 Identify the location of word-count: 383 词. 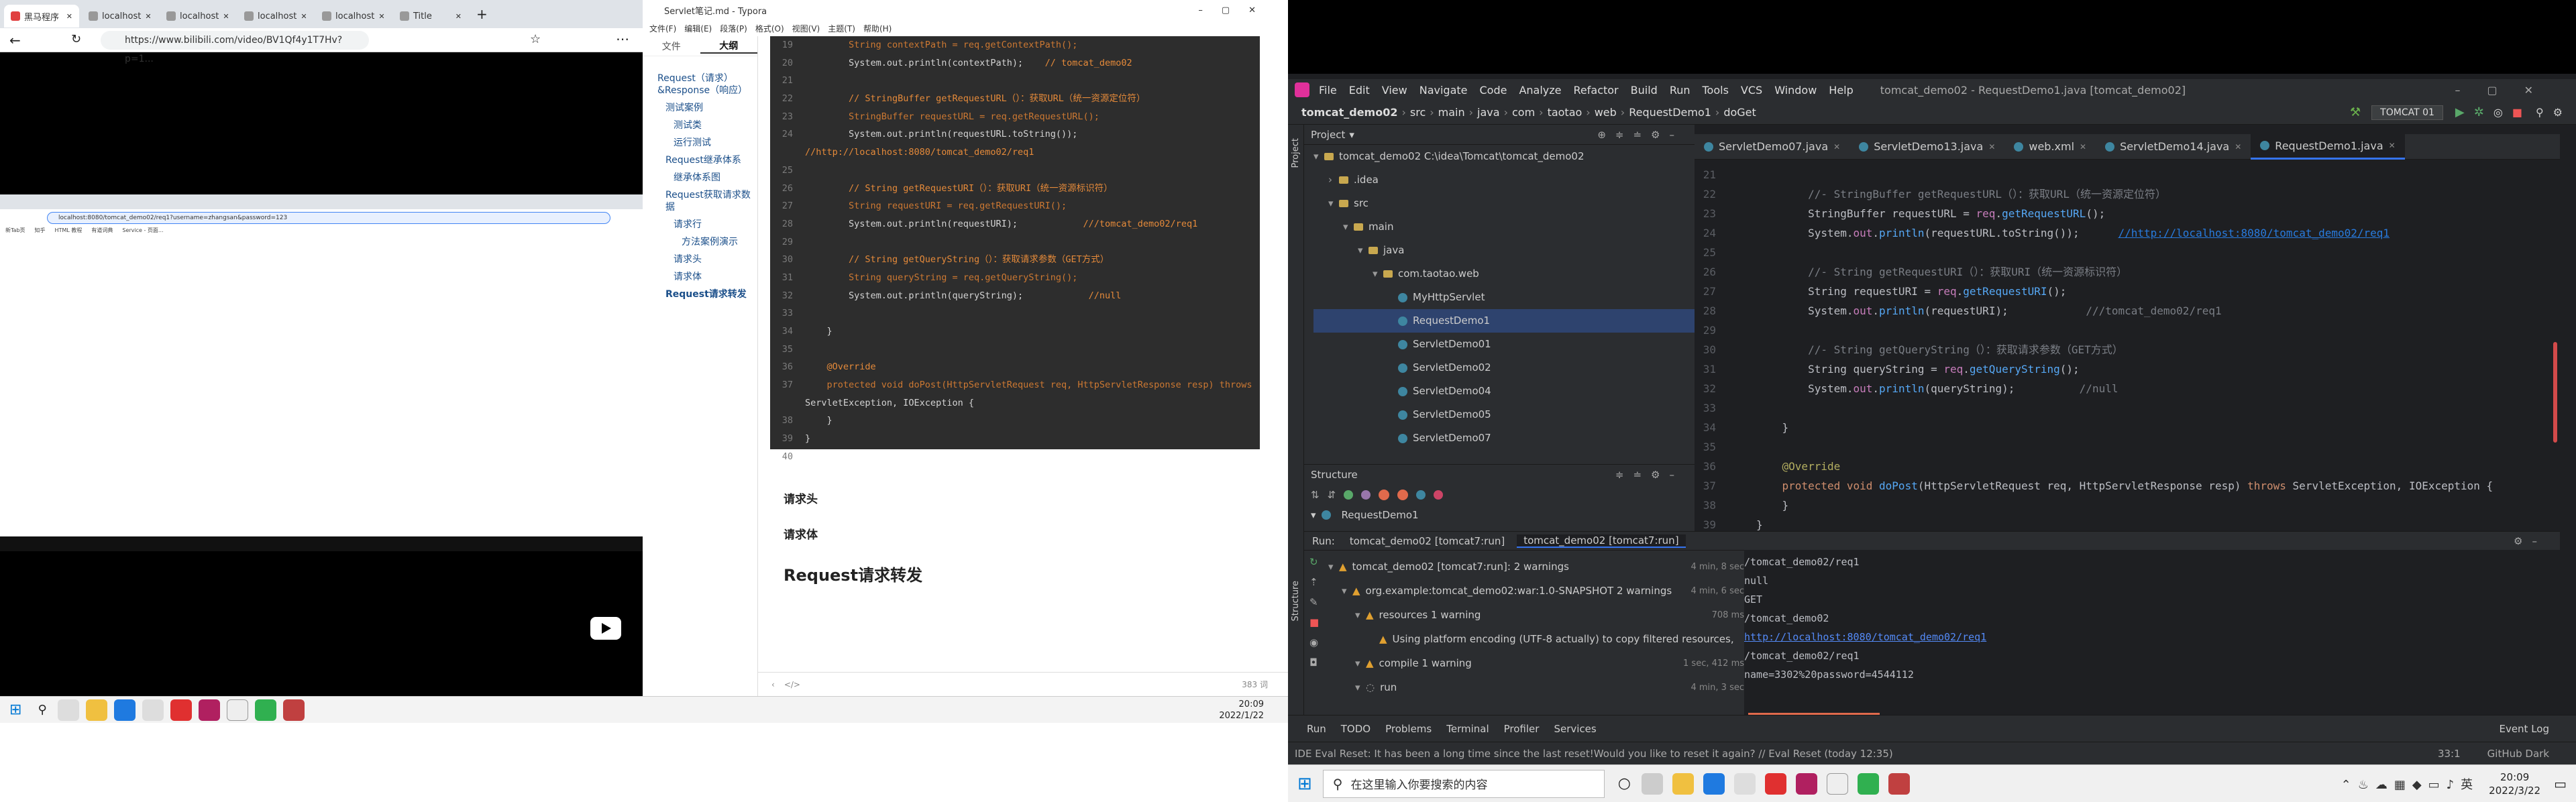
(1255, 684).